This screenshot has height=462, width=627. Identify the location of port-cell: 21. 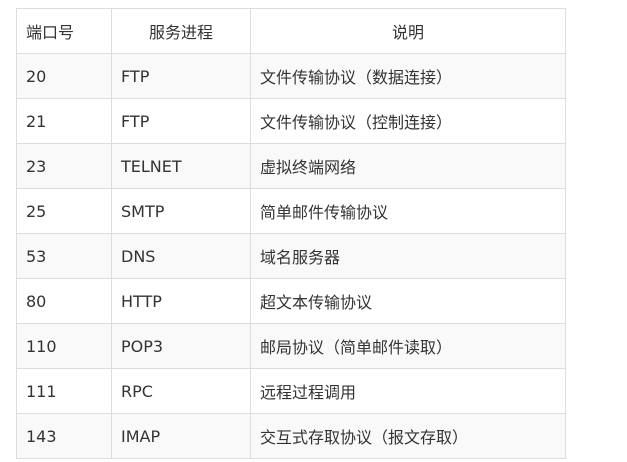
(64, 121).